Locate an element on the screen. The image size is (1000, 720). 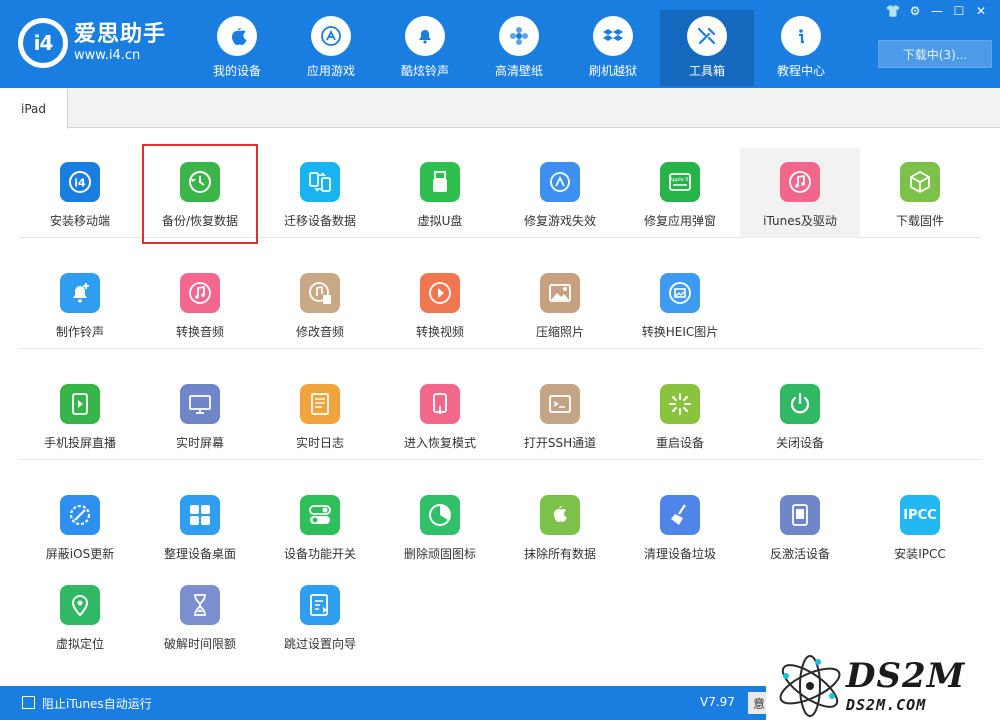
log-icon is located at coordinates (320, 404).